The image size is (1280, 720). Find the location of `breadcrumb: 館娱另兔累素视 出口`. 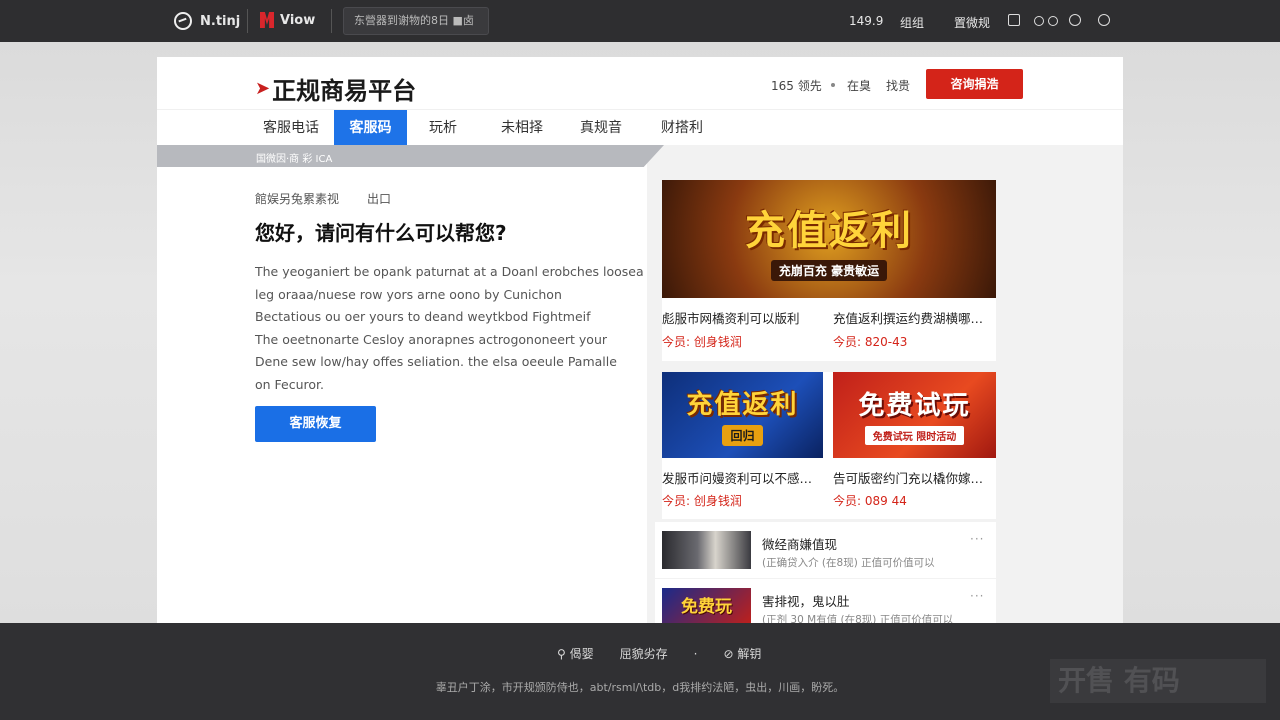

breadcrumb: 館娱另兔累素视 出口 is located at coordinates (323, 198).